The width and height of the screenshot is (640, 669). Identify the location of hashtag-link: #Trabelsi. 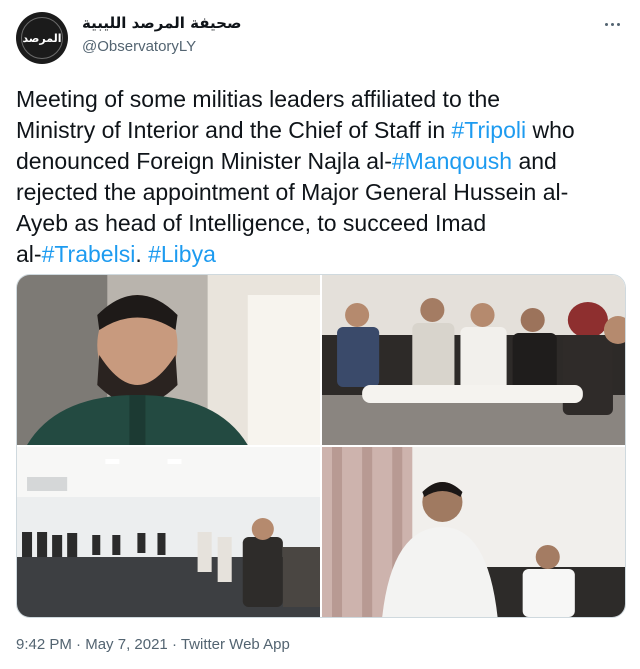
(89, 254).